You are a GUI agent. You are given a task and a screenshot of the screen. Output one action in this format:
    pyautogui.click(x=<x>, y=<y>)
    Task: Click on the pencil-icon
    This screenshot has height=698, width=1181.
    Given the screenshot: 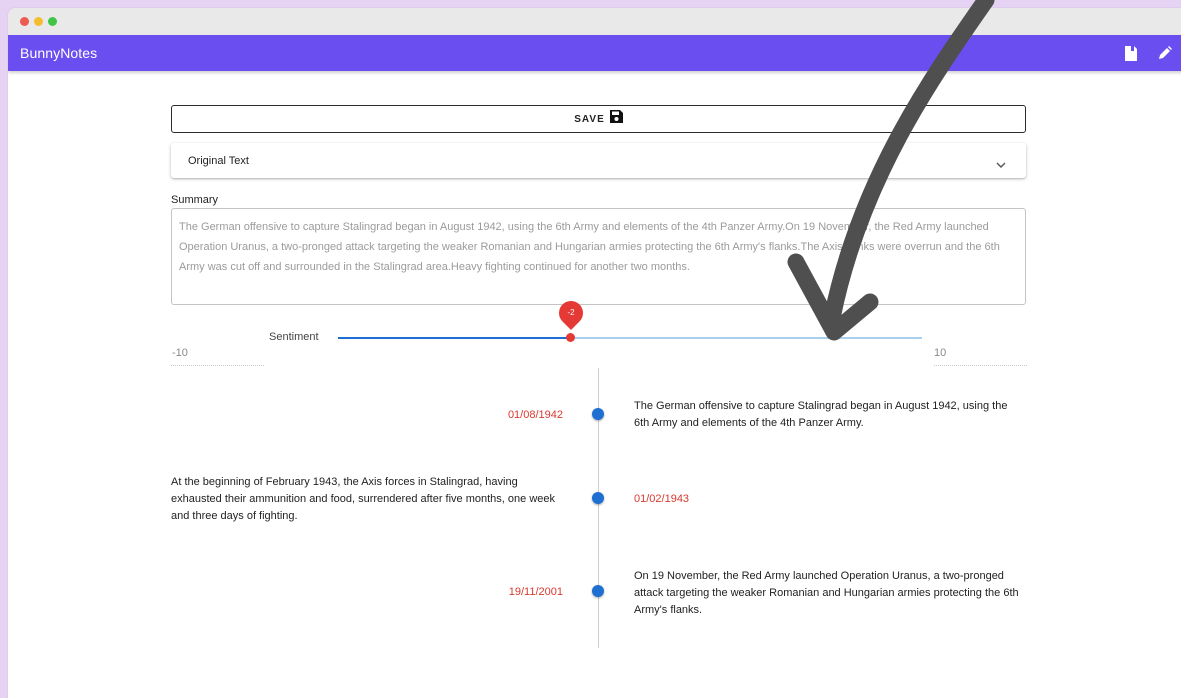 What is the action you would take?
    pyautogui.click(x=1165, y=53)
    